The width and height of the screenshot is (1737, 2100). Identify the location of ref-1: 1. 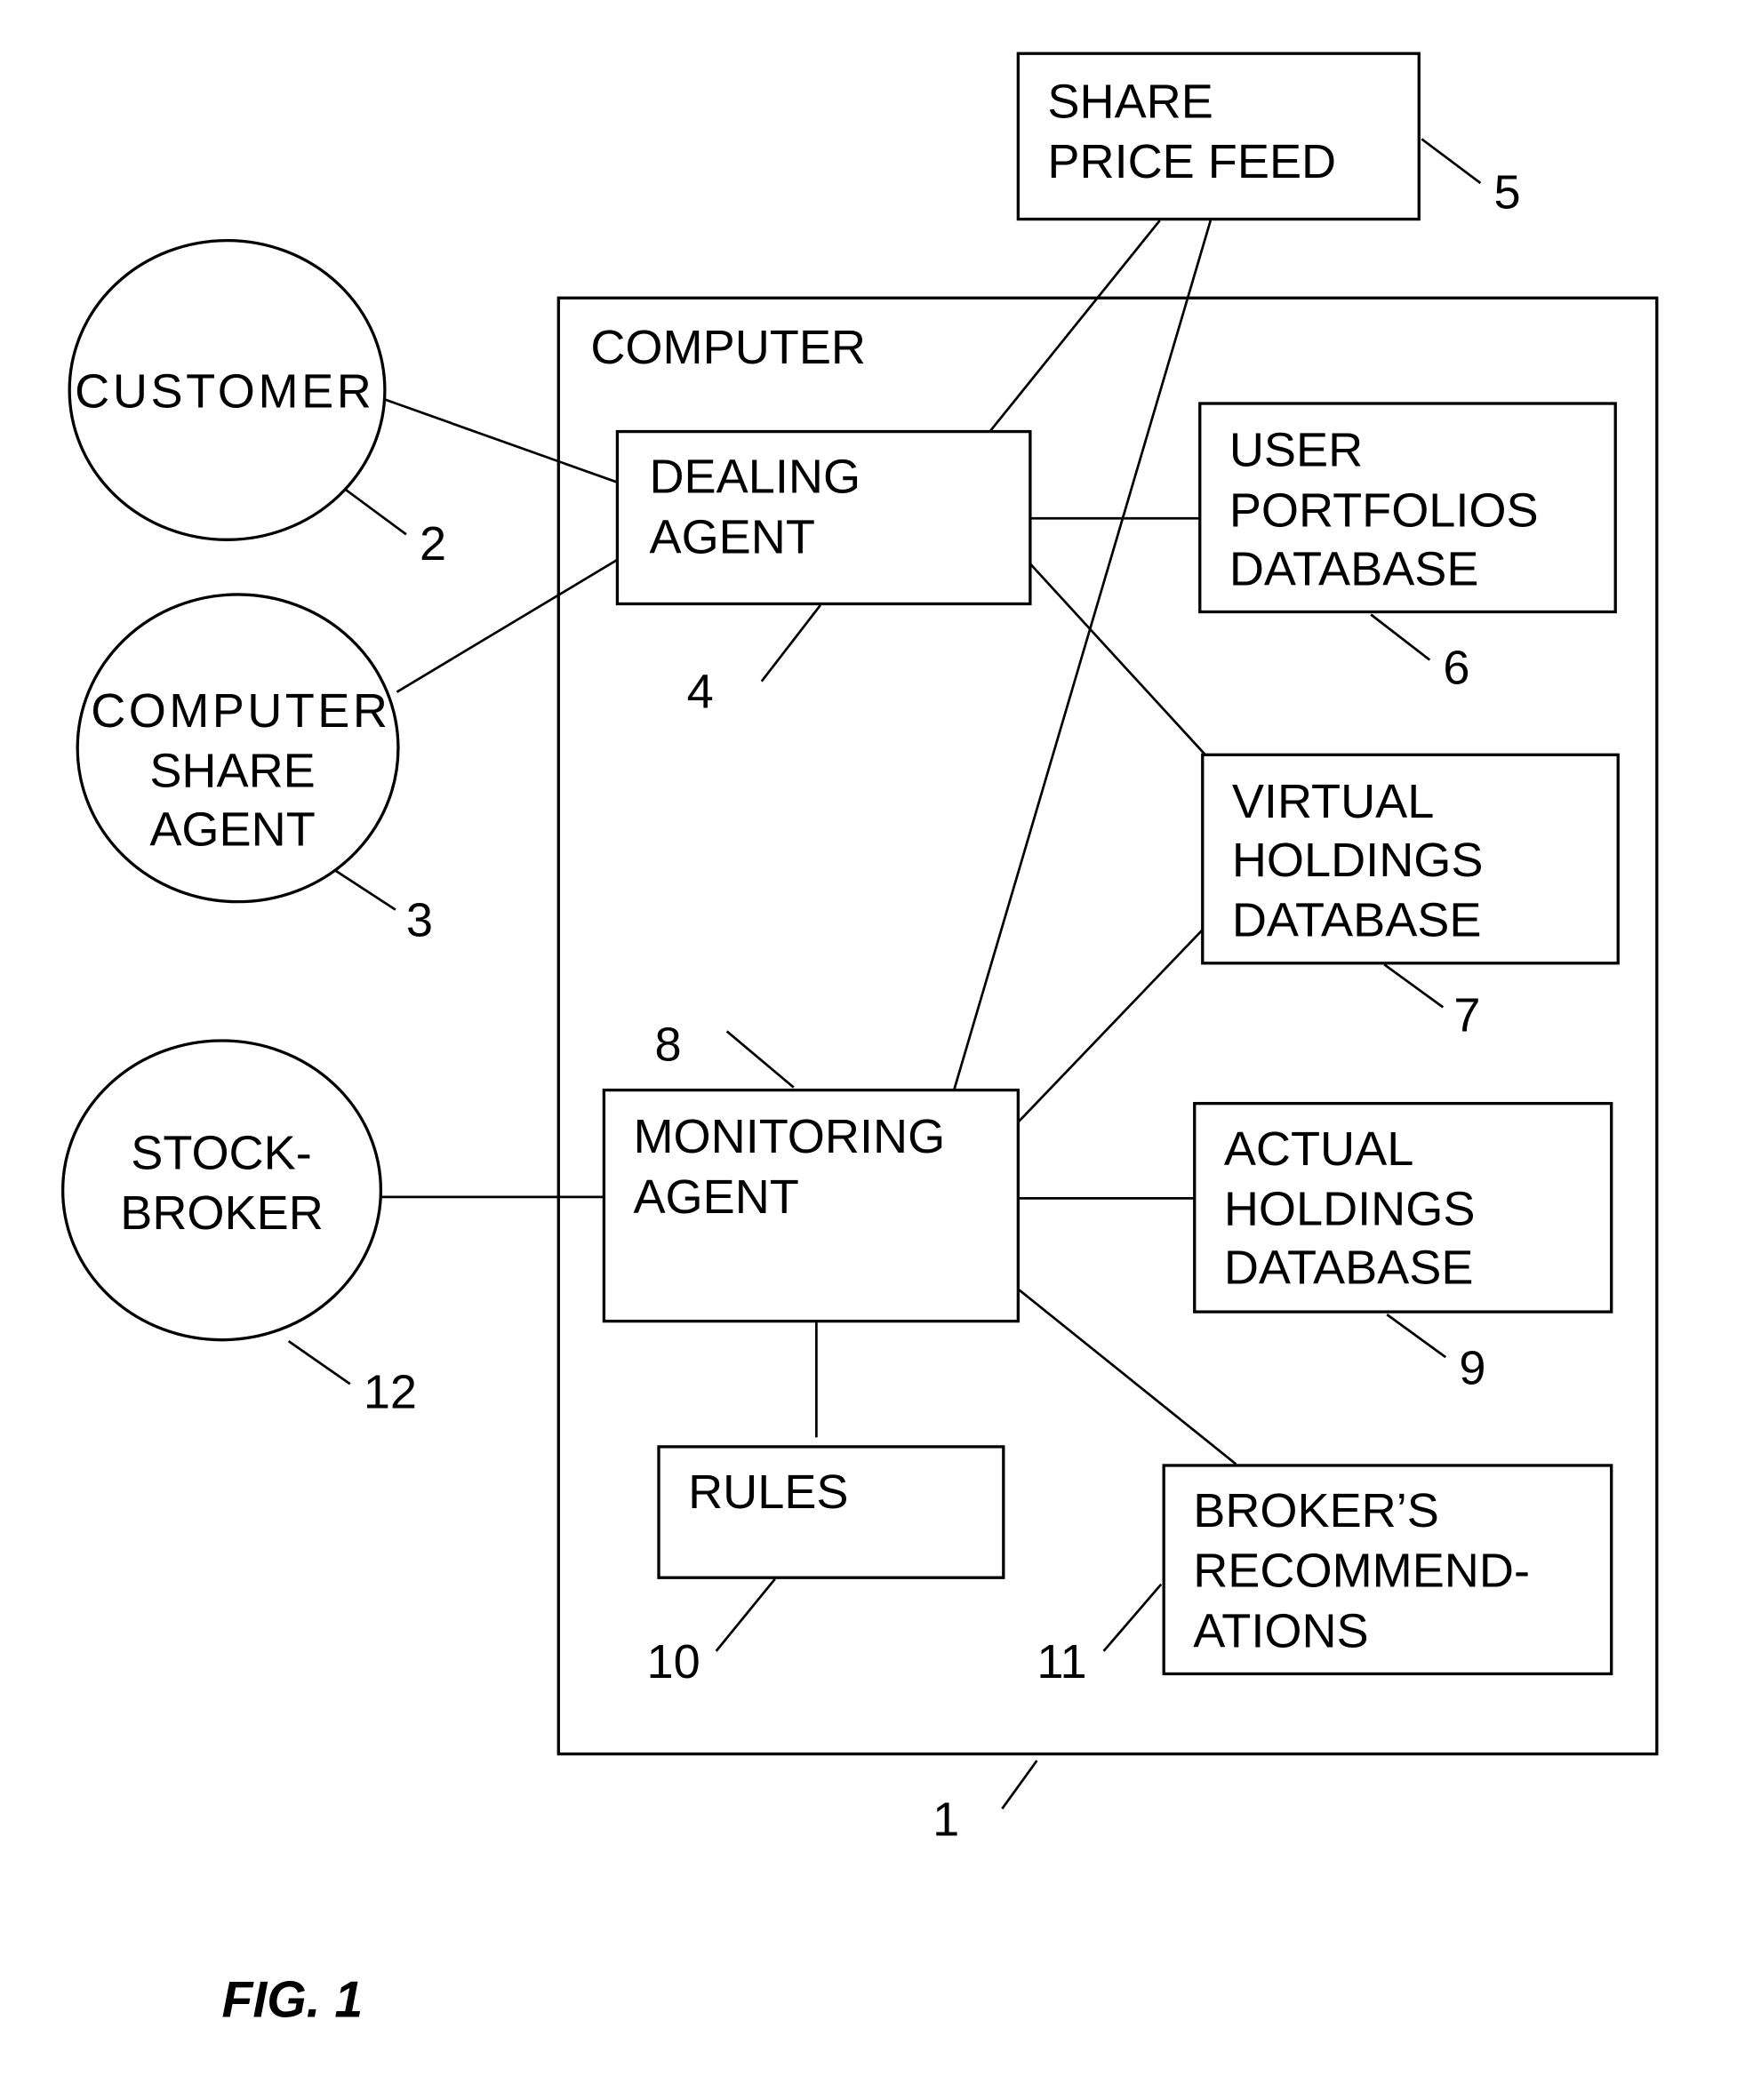
(946, 1819).